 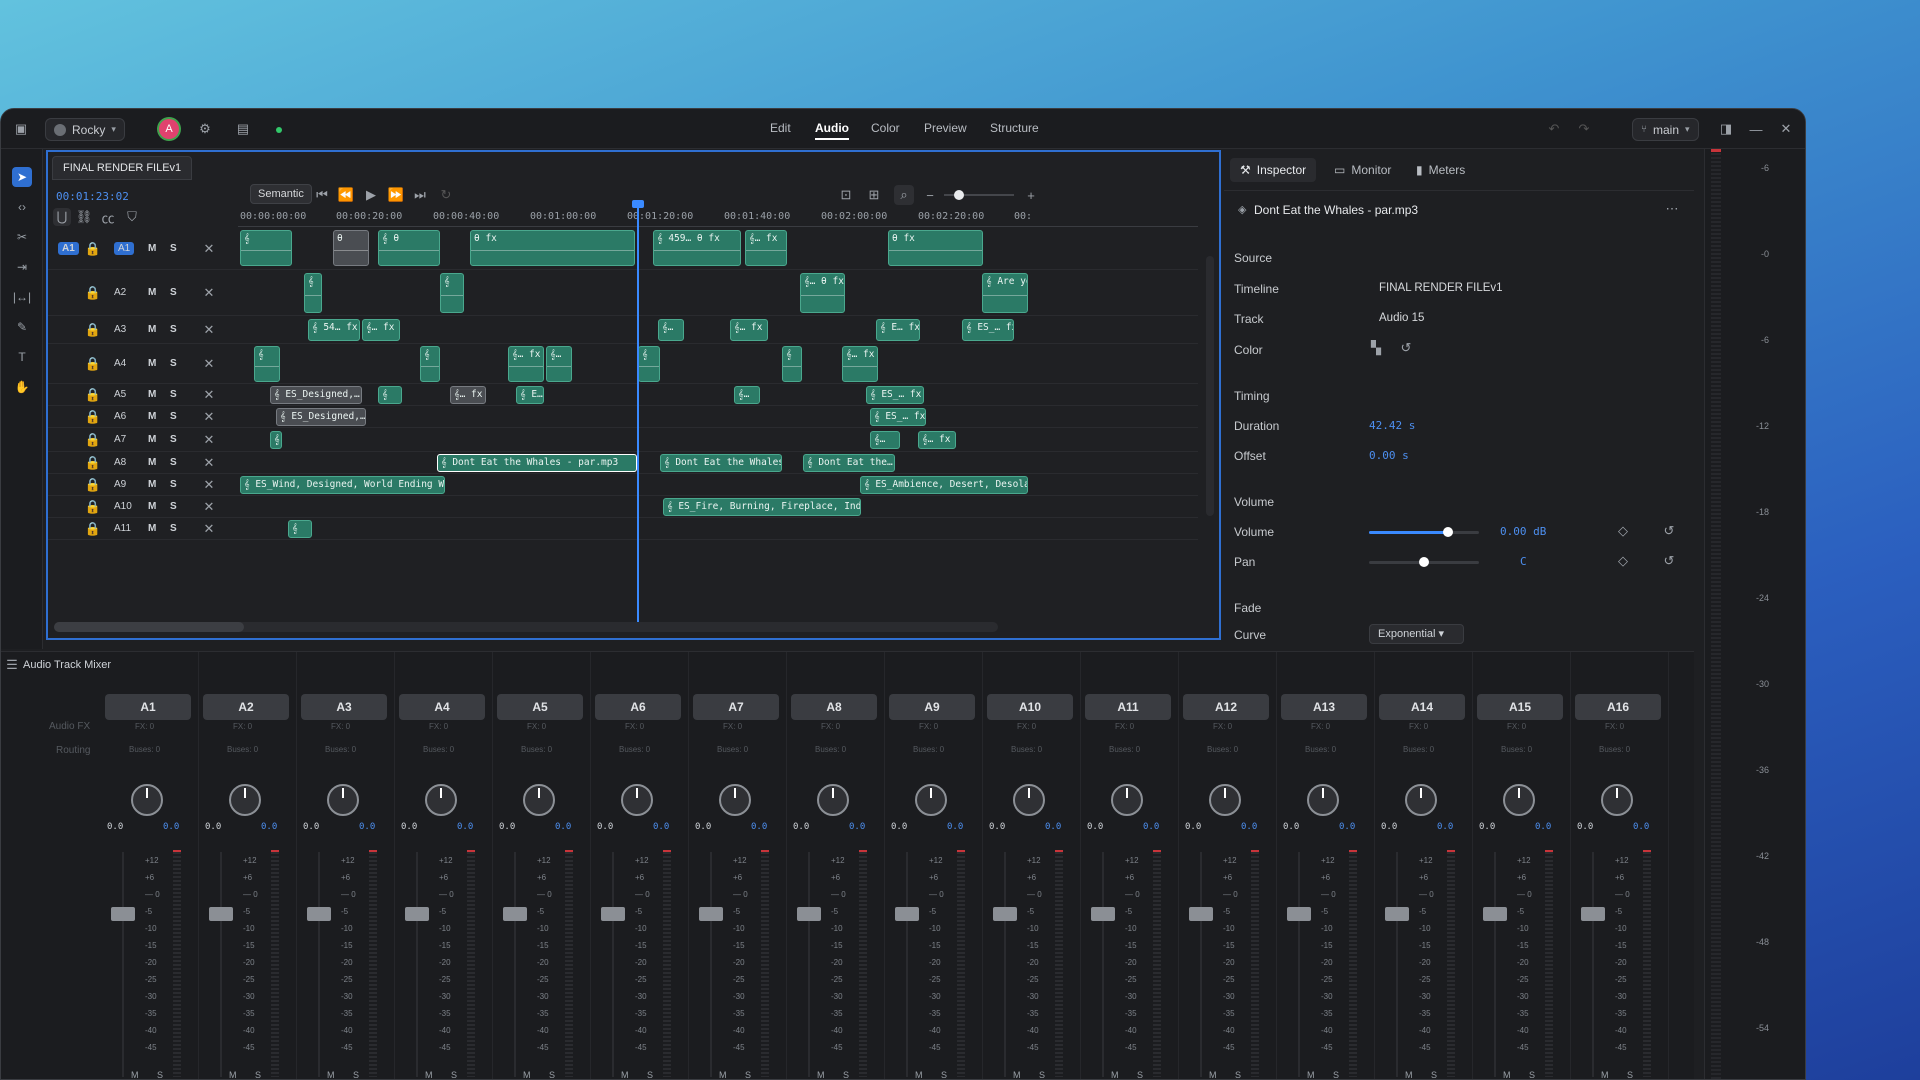 What do you see at coordinates (540, 707) in the screenshot?
I see `channel-name: A5` at bounding box center [540, 707].